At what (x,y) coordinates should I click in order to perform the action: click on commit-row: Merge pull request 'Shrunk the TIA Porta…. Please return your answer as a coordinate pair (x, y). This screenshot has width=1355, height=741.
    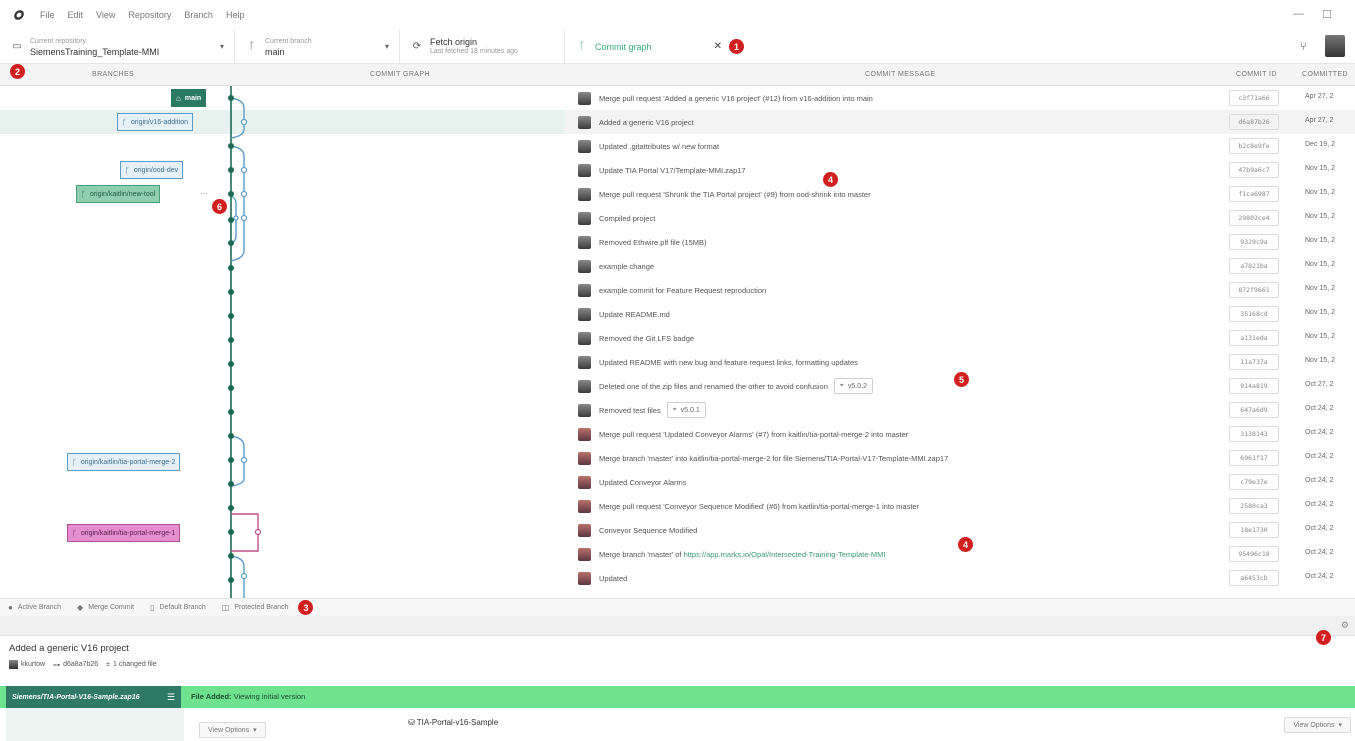
    Looking at the image, I should click on (966, 194).